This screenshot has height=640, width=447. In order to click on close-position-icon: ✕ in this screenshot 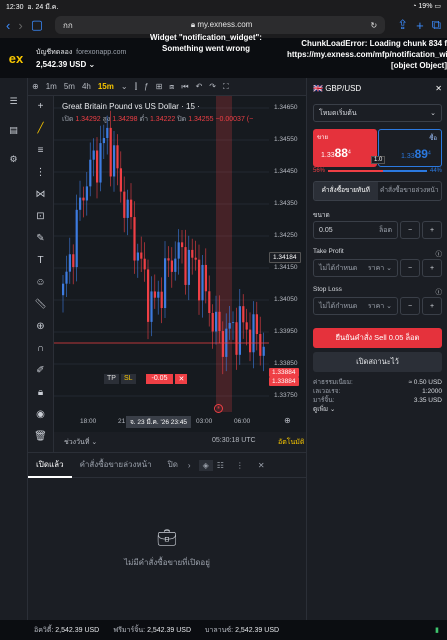, I will do `click(181, 379)`.